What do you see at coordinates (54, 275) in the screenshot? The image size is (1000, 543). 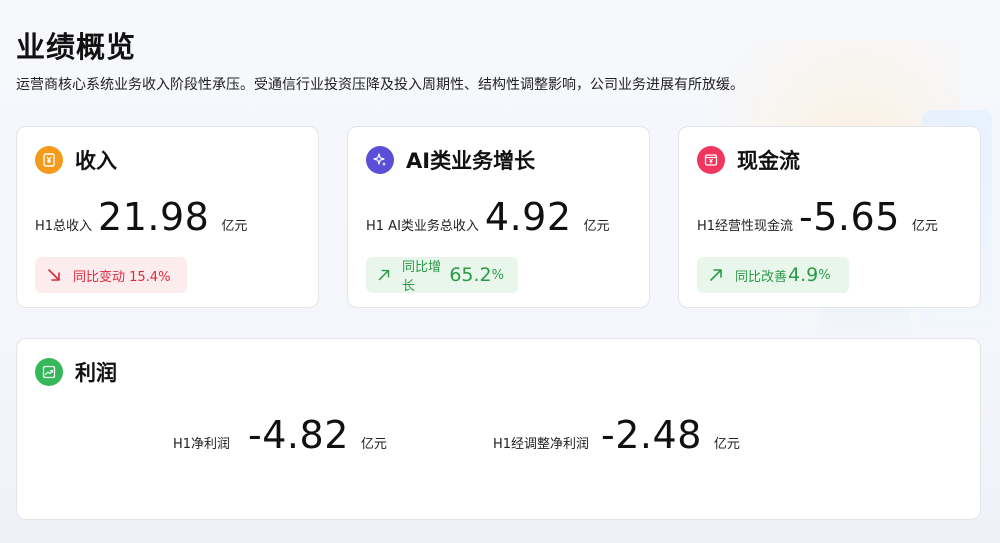 I see `arrow-down-right-icon` at bounding box center [54, 275].